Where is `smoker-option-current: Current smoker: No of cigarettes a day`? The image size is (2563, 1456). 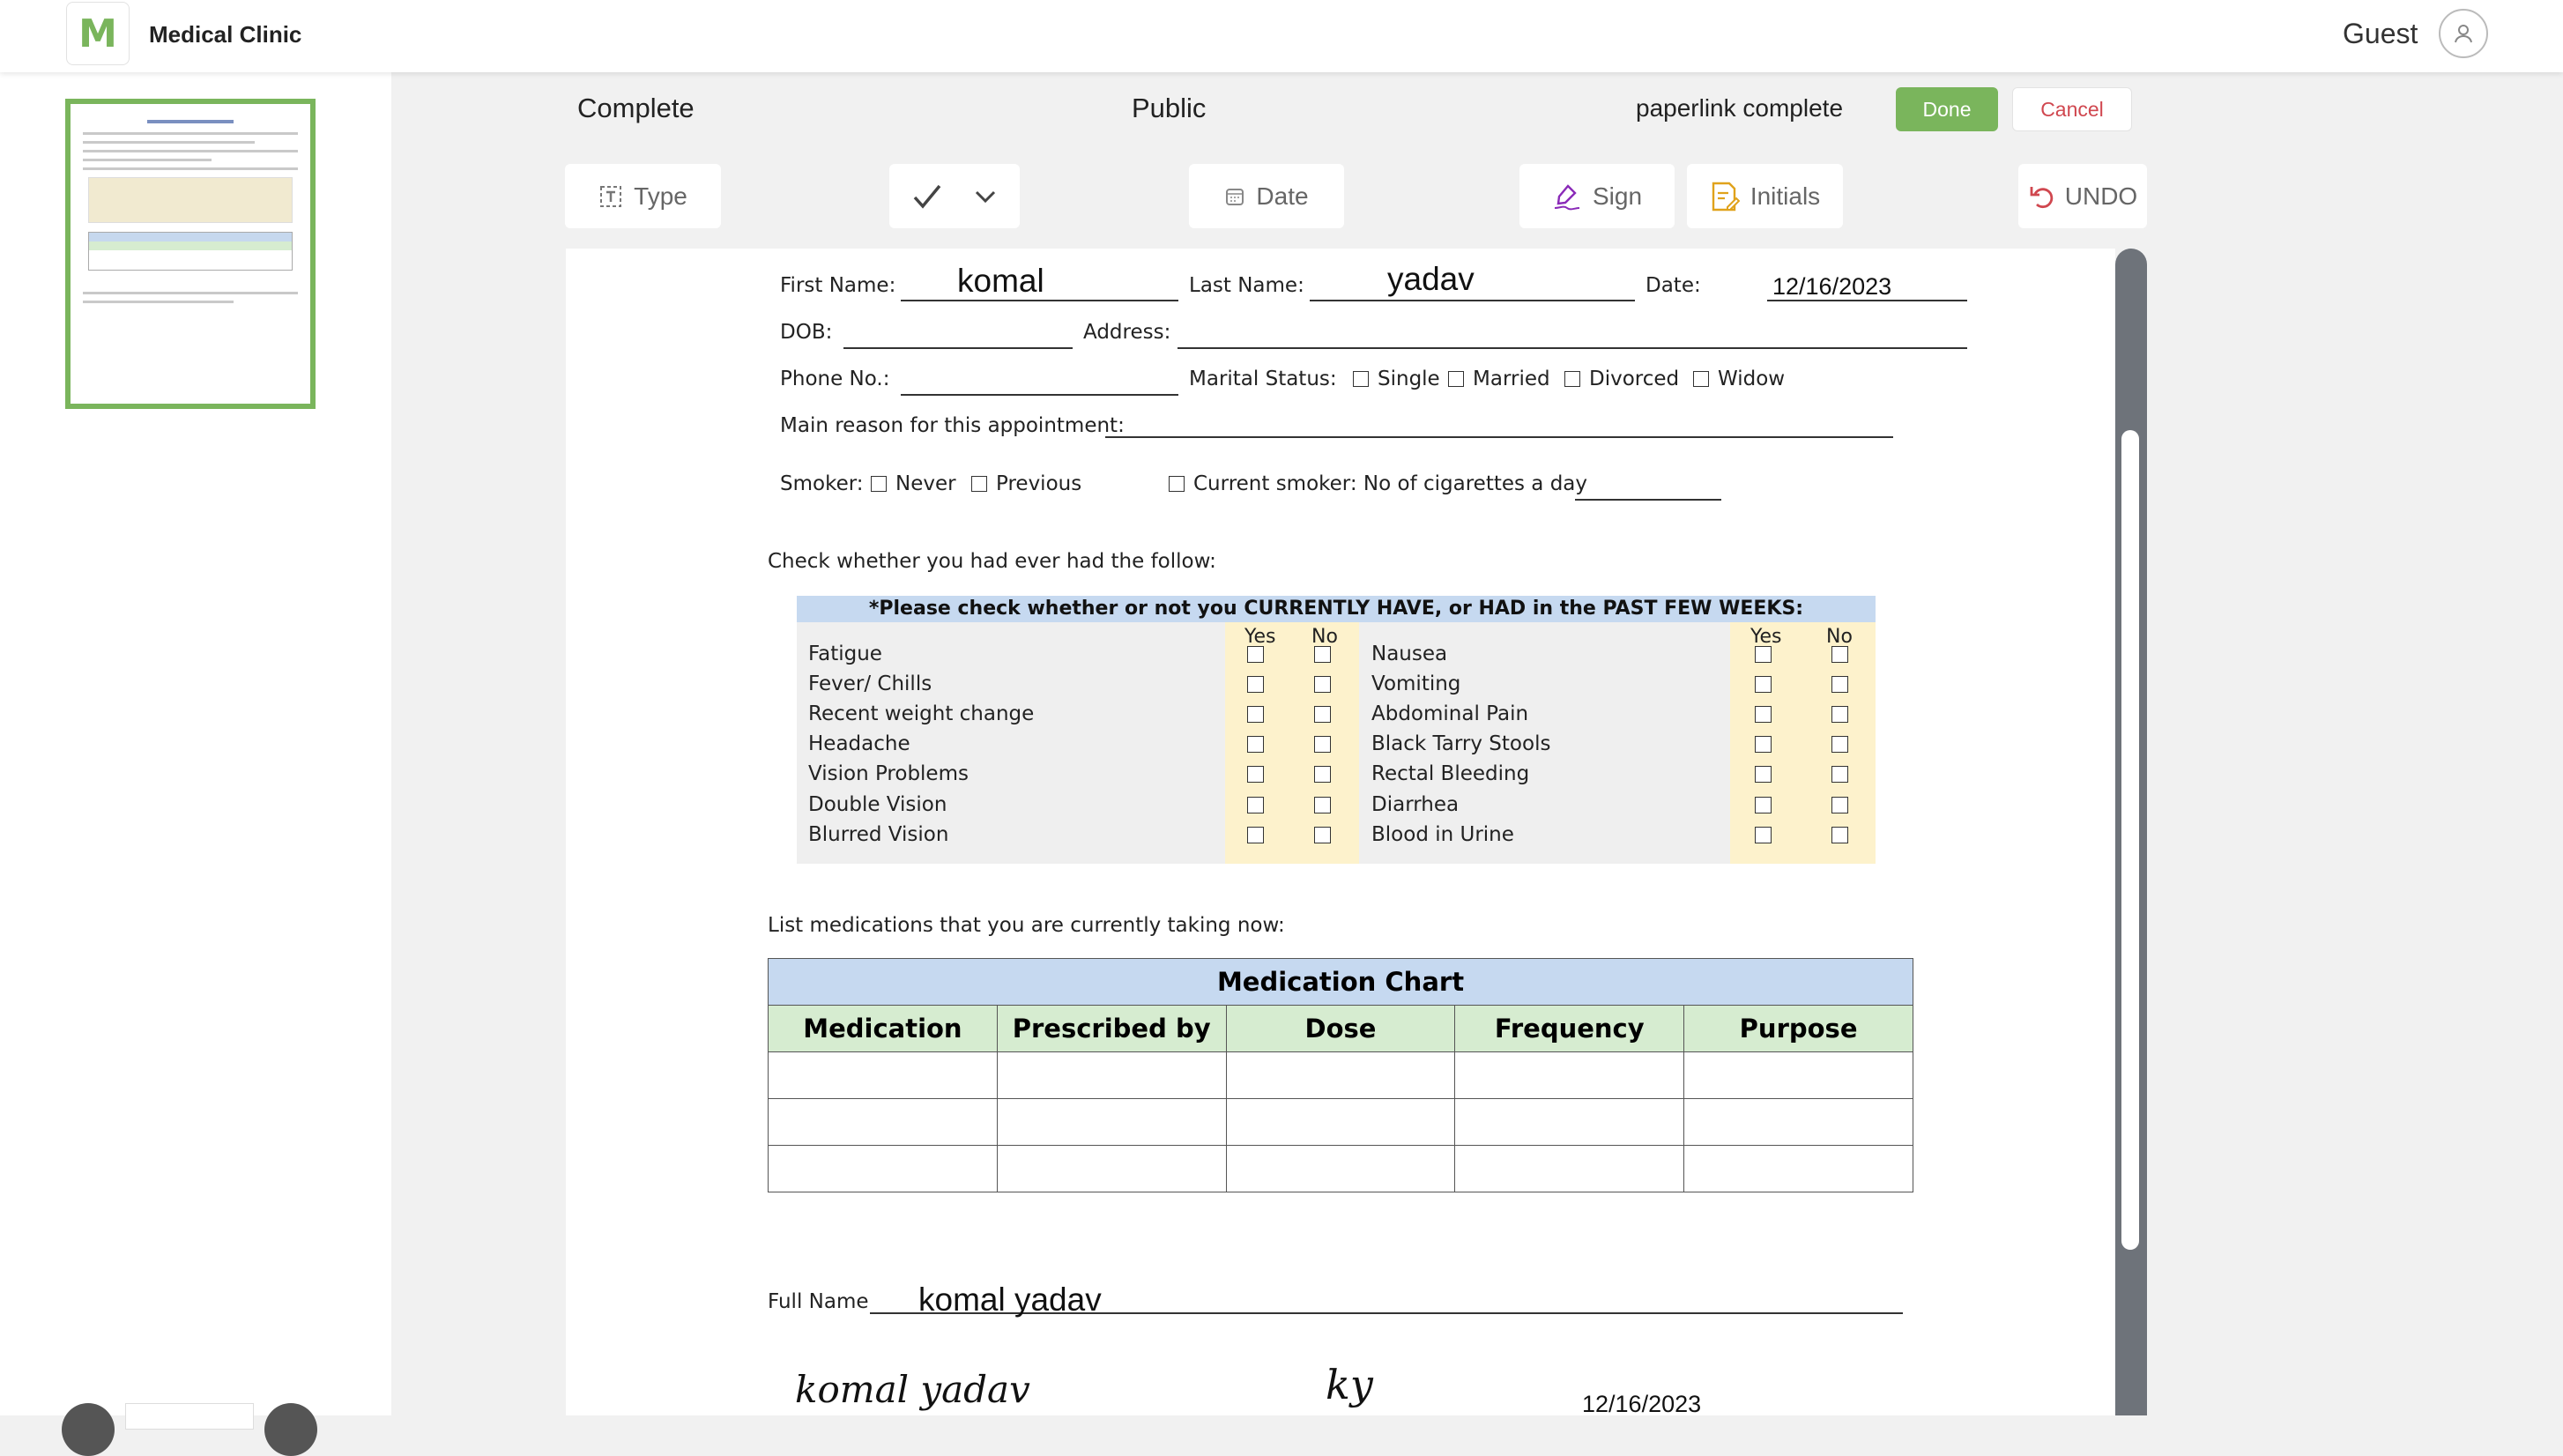
smoker-option-current: Current smoker: No of cigarettes a day is located at coordinates (1378, 483).